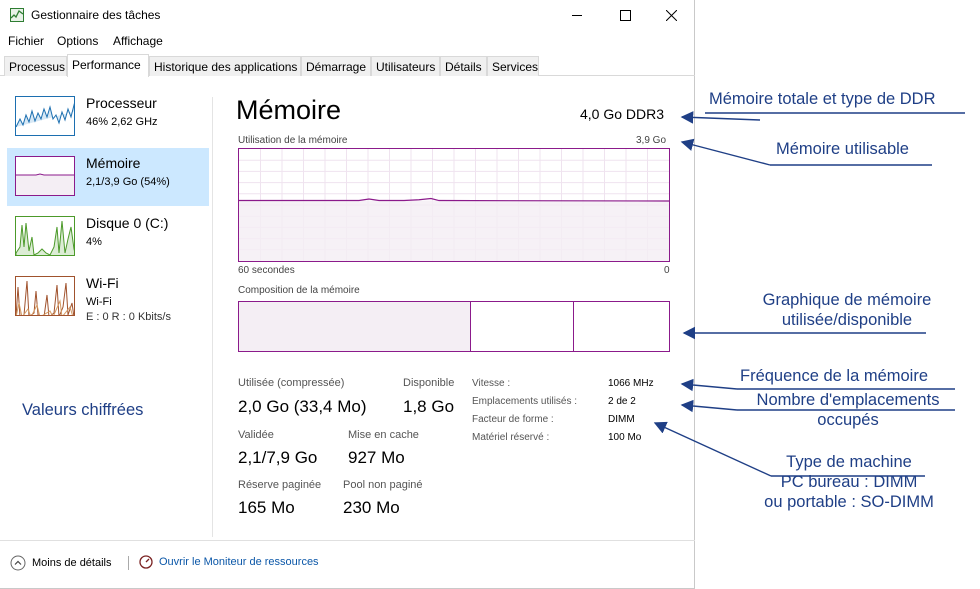 This screenshot has width=980, height=589. Describe the element at coordinates (291, 383) in the screenshot. I see `used-label: Utilisée (compressée)` at that location.